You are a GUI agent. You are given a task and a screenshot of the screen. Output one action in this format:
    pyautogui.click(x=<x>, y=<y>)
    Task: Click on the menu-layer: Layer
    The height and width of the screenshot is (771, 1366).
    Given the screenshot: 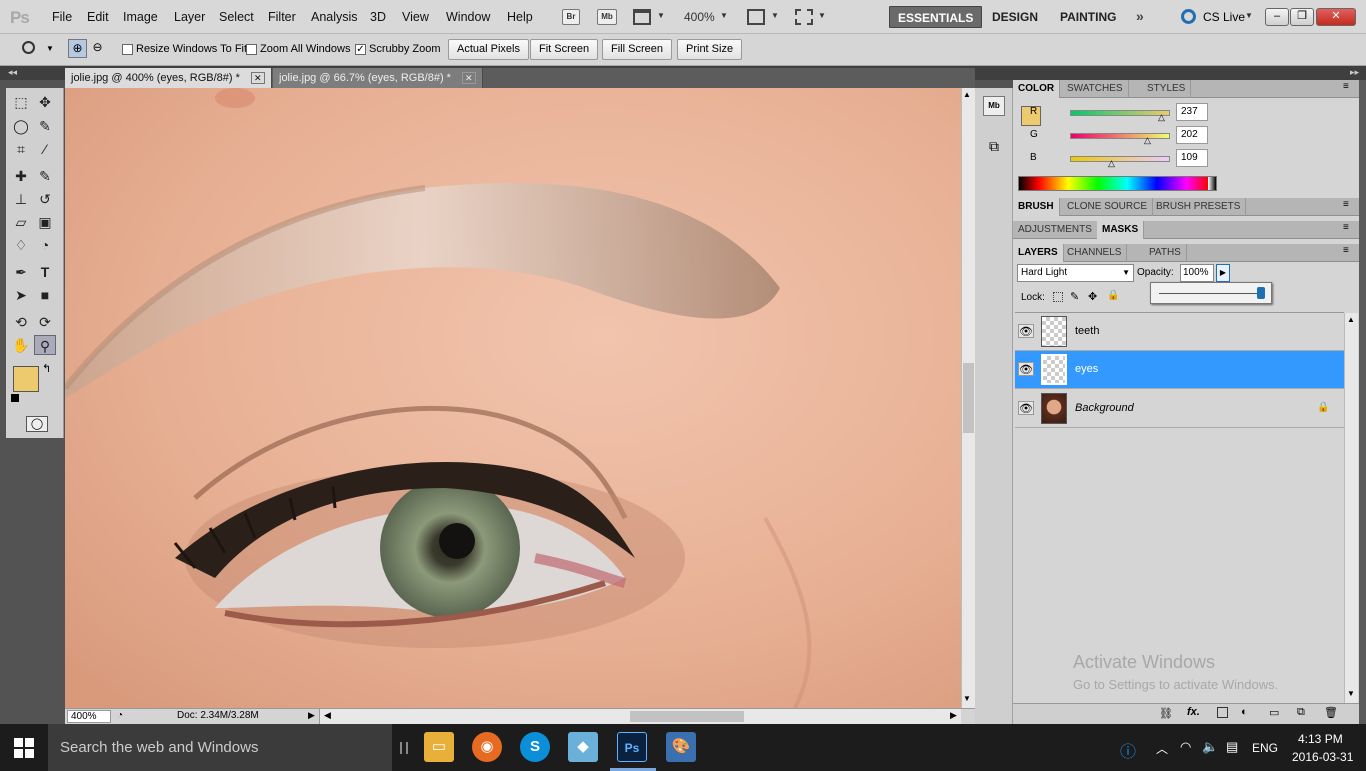 What is the action you would take?
    pyautogui.click(x=189, y=17)
    